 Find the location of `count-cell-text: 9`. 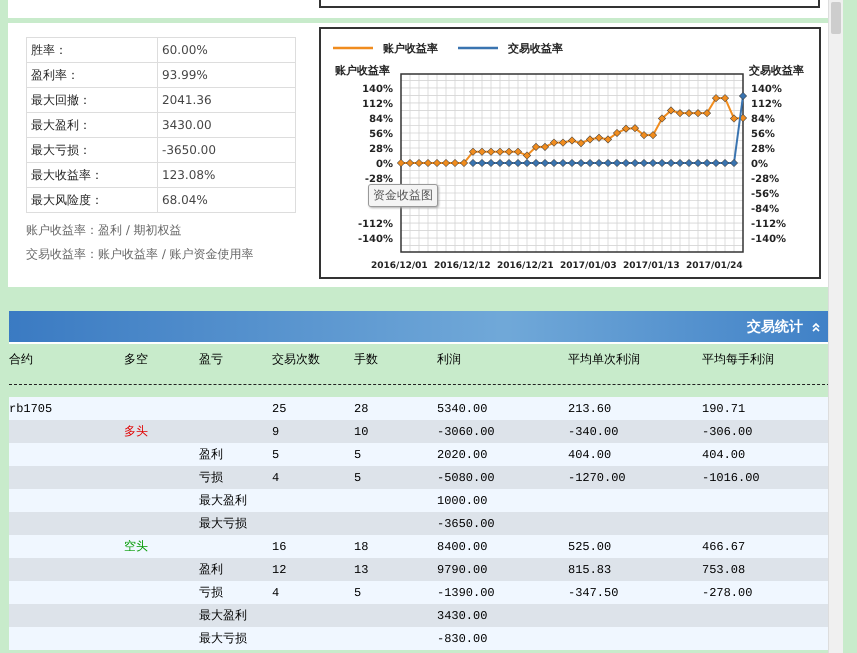

count-cell-text: 9 is located at coordinates (276, 431).